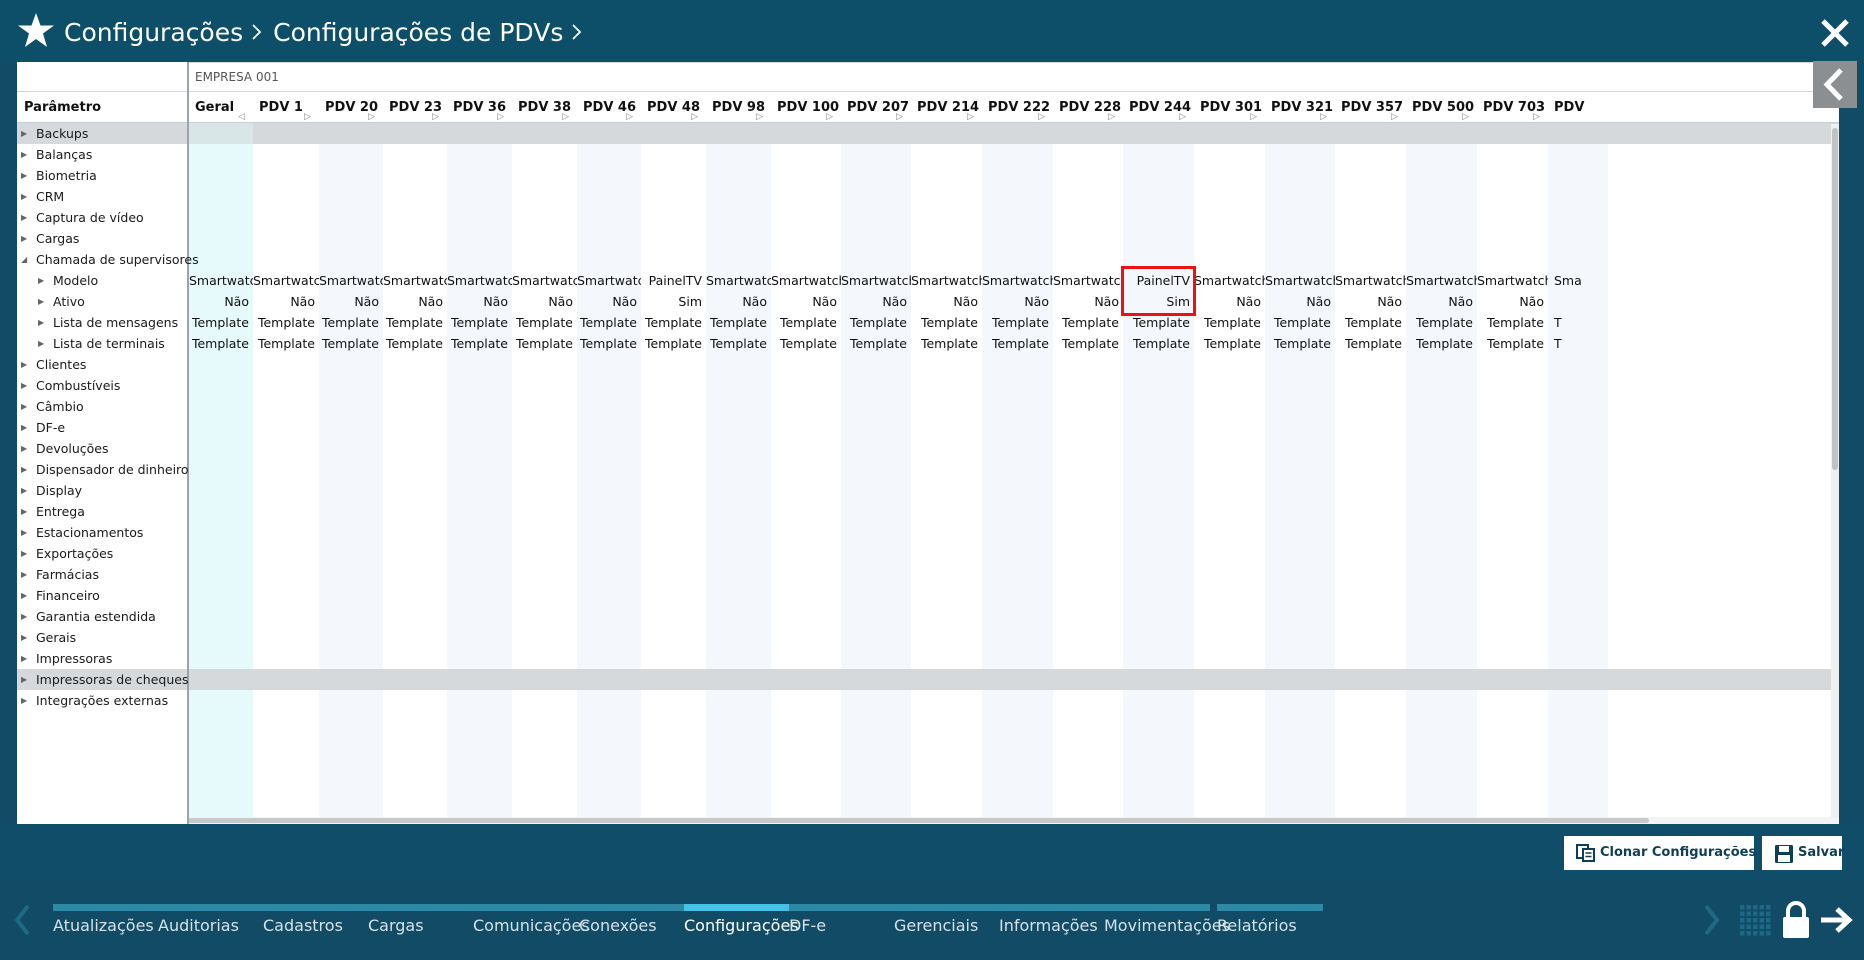 The height and width of the screenshot is (960, 1864). What do you see at coordinates (102, 280) in the screenshot?
I see `tree-item-modelo: ▶ Modelo` at bounding box center [102, 280].